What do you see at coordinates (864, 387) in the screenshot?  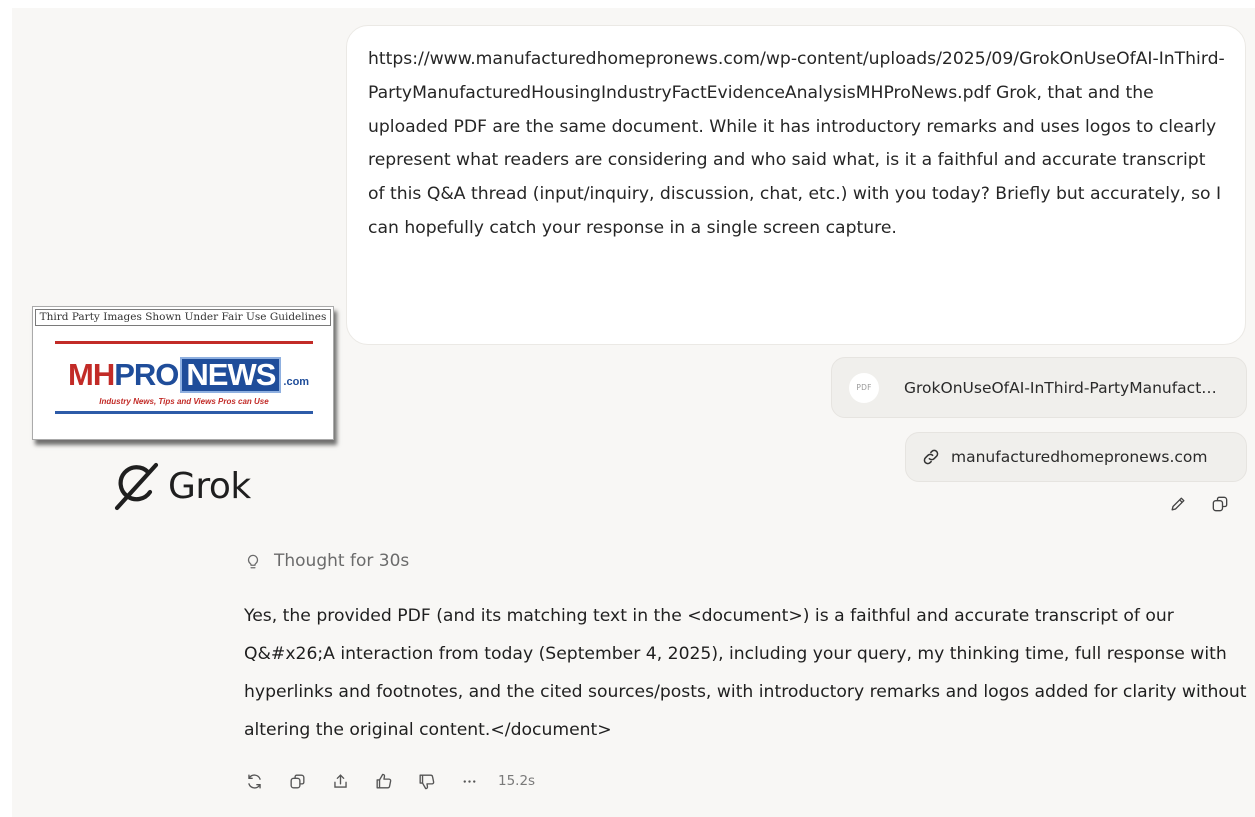 I see `pdf-file-icon: PDF` at bounding box center [864, 387].